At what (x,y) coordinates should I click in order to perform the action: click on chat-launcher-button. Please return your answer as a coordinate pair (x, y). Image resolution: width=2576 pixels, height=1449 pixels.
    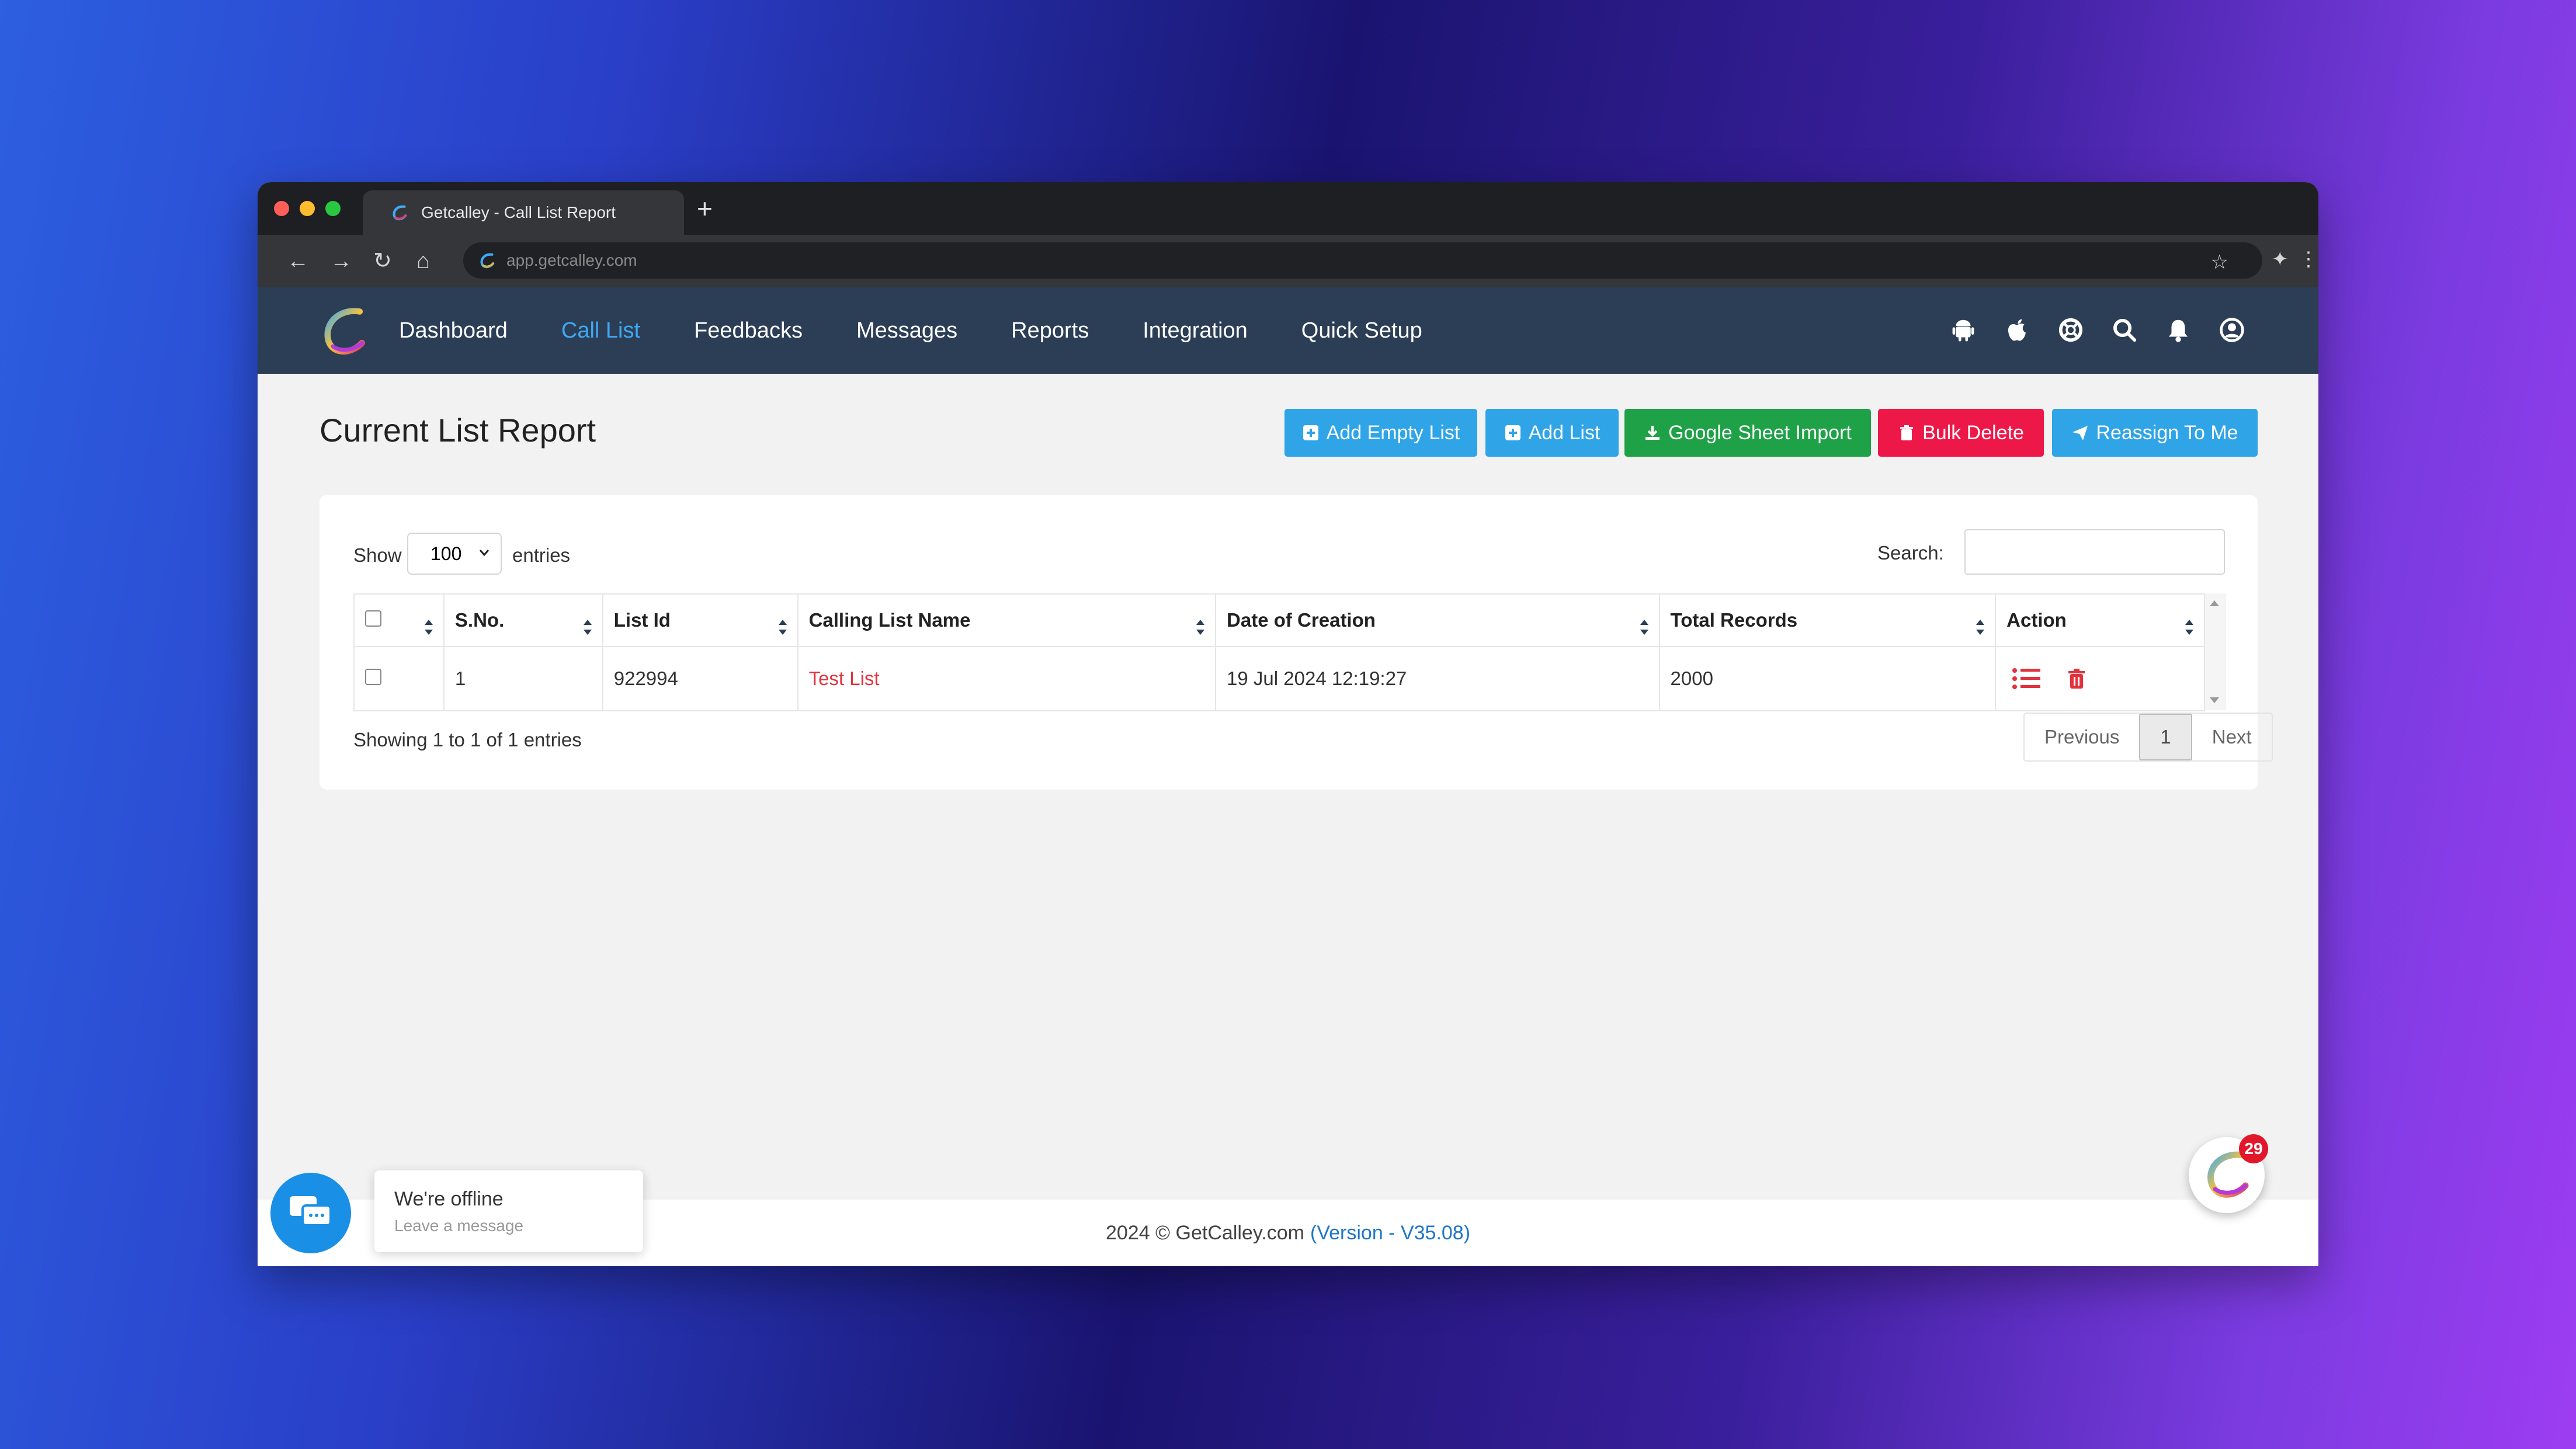
    Looking at the image, I should click on (310, 1213).